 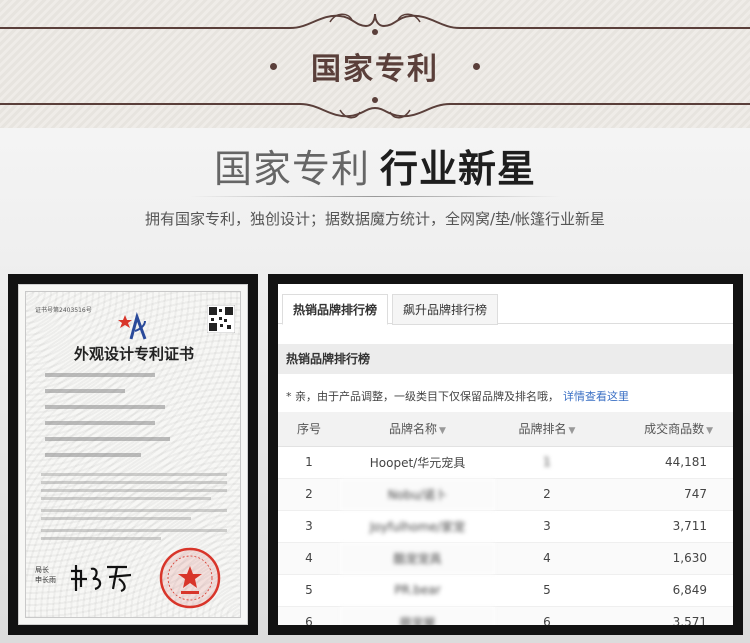 What do you see at coordinates (505, 359) in the screenshot?
I see `section-title: 热销品牌排行榜` at bounding box center [505, 359].